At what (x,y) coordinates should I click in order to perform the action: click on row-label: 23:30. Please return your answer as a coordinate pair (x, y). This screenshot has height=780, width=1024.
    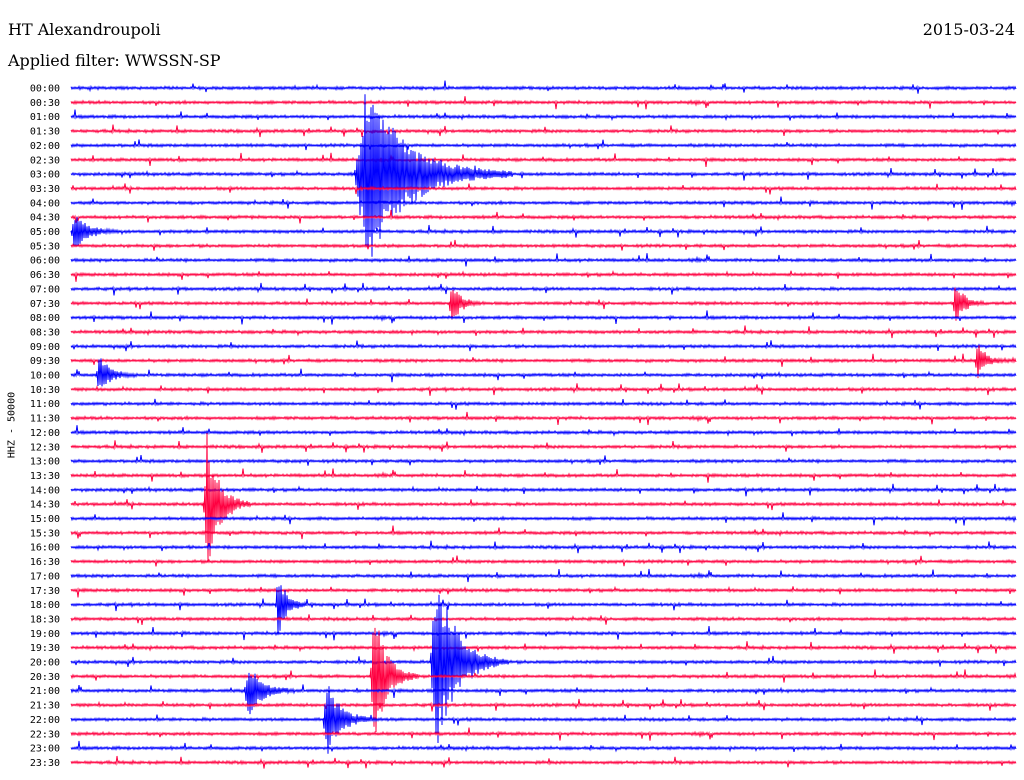
    Looking at the image, I should click on (45, 763).